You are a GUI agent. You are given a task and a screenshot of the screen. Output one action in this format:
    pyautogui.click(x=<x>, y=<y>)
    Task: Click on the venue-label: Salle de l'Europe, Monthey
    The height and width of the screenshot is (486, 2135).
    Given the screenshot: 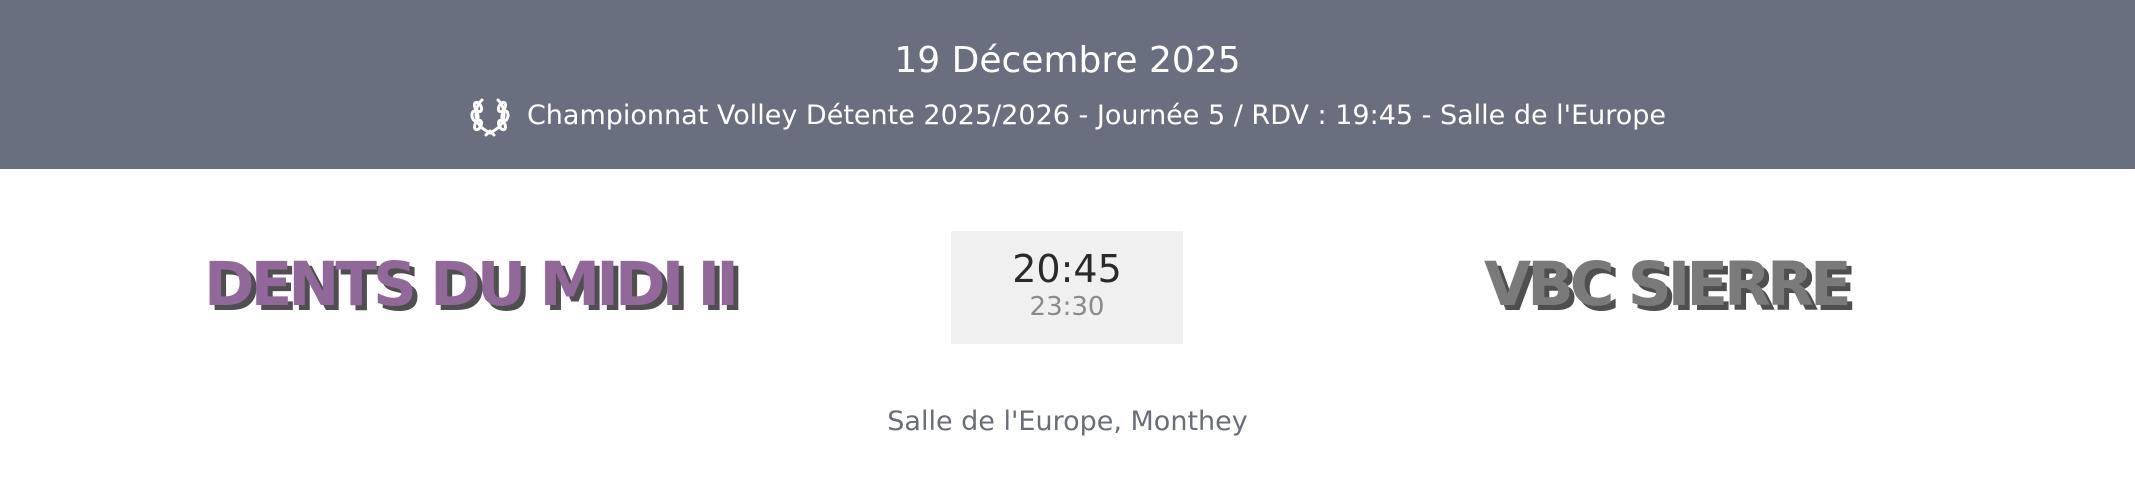 What is the action you would take?
    pyautogui.click(x=1067, y=421)
    